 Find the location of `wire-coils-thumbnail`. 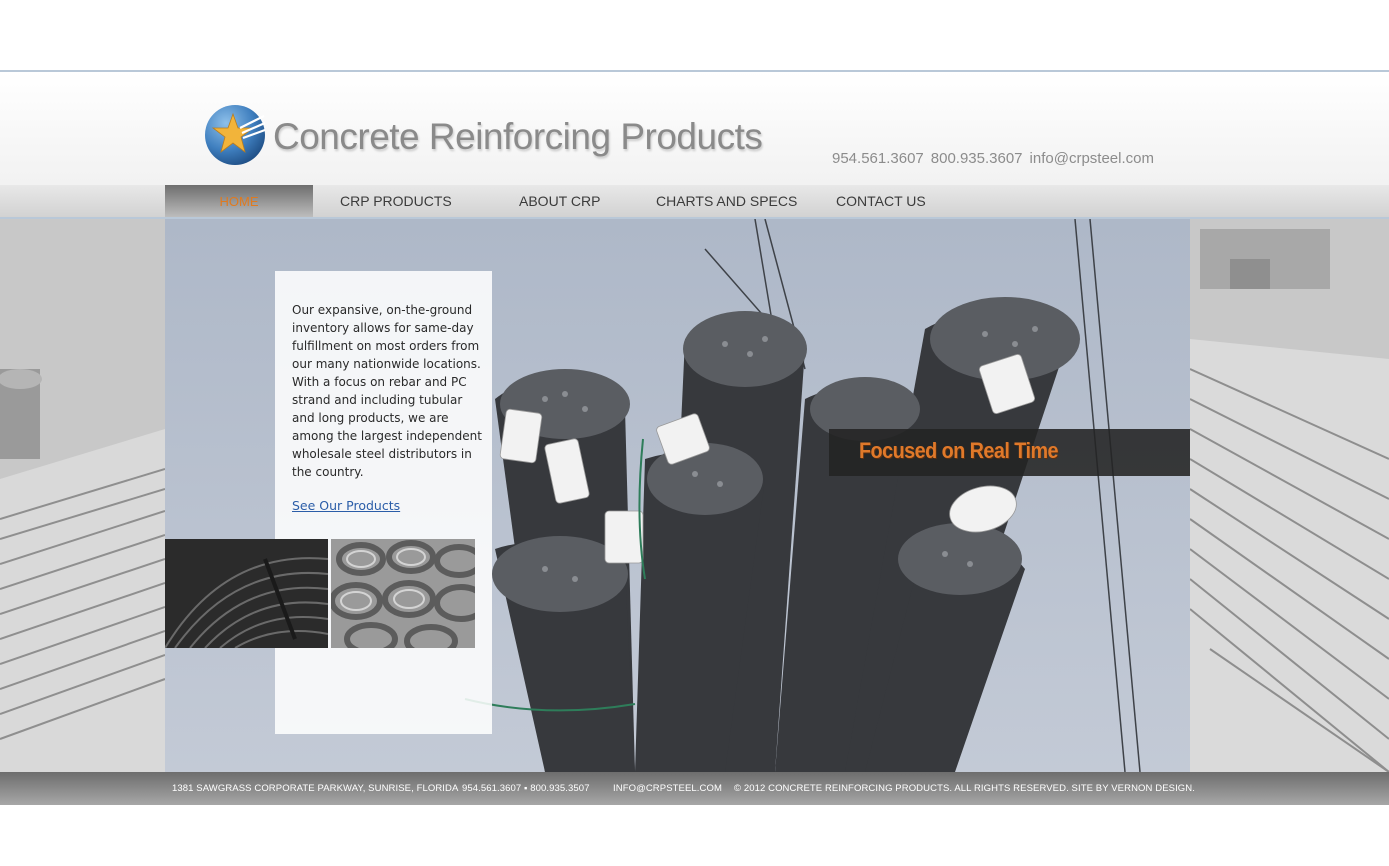

wire-coils-thumbnail is located at coordinates (403, 593).